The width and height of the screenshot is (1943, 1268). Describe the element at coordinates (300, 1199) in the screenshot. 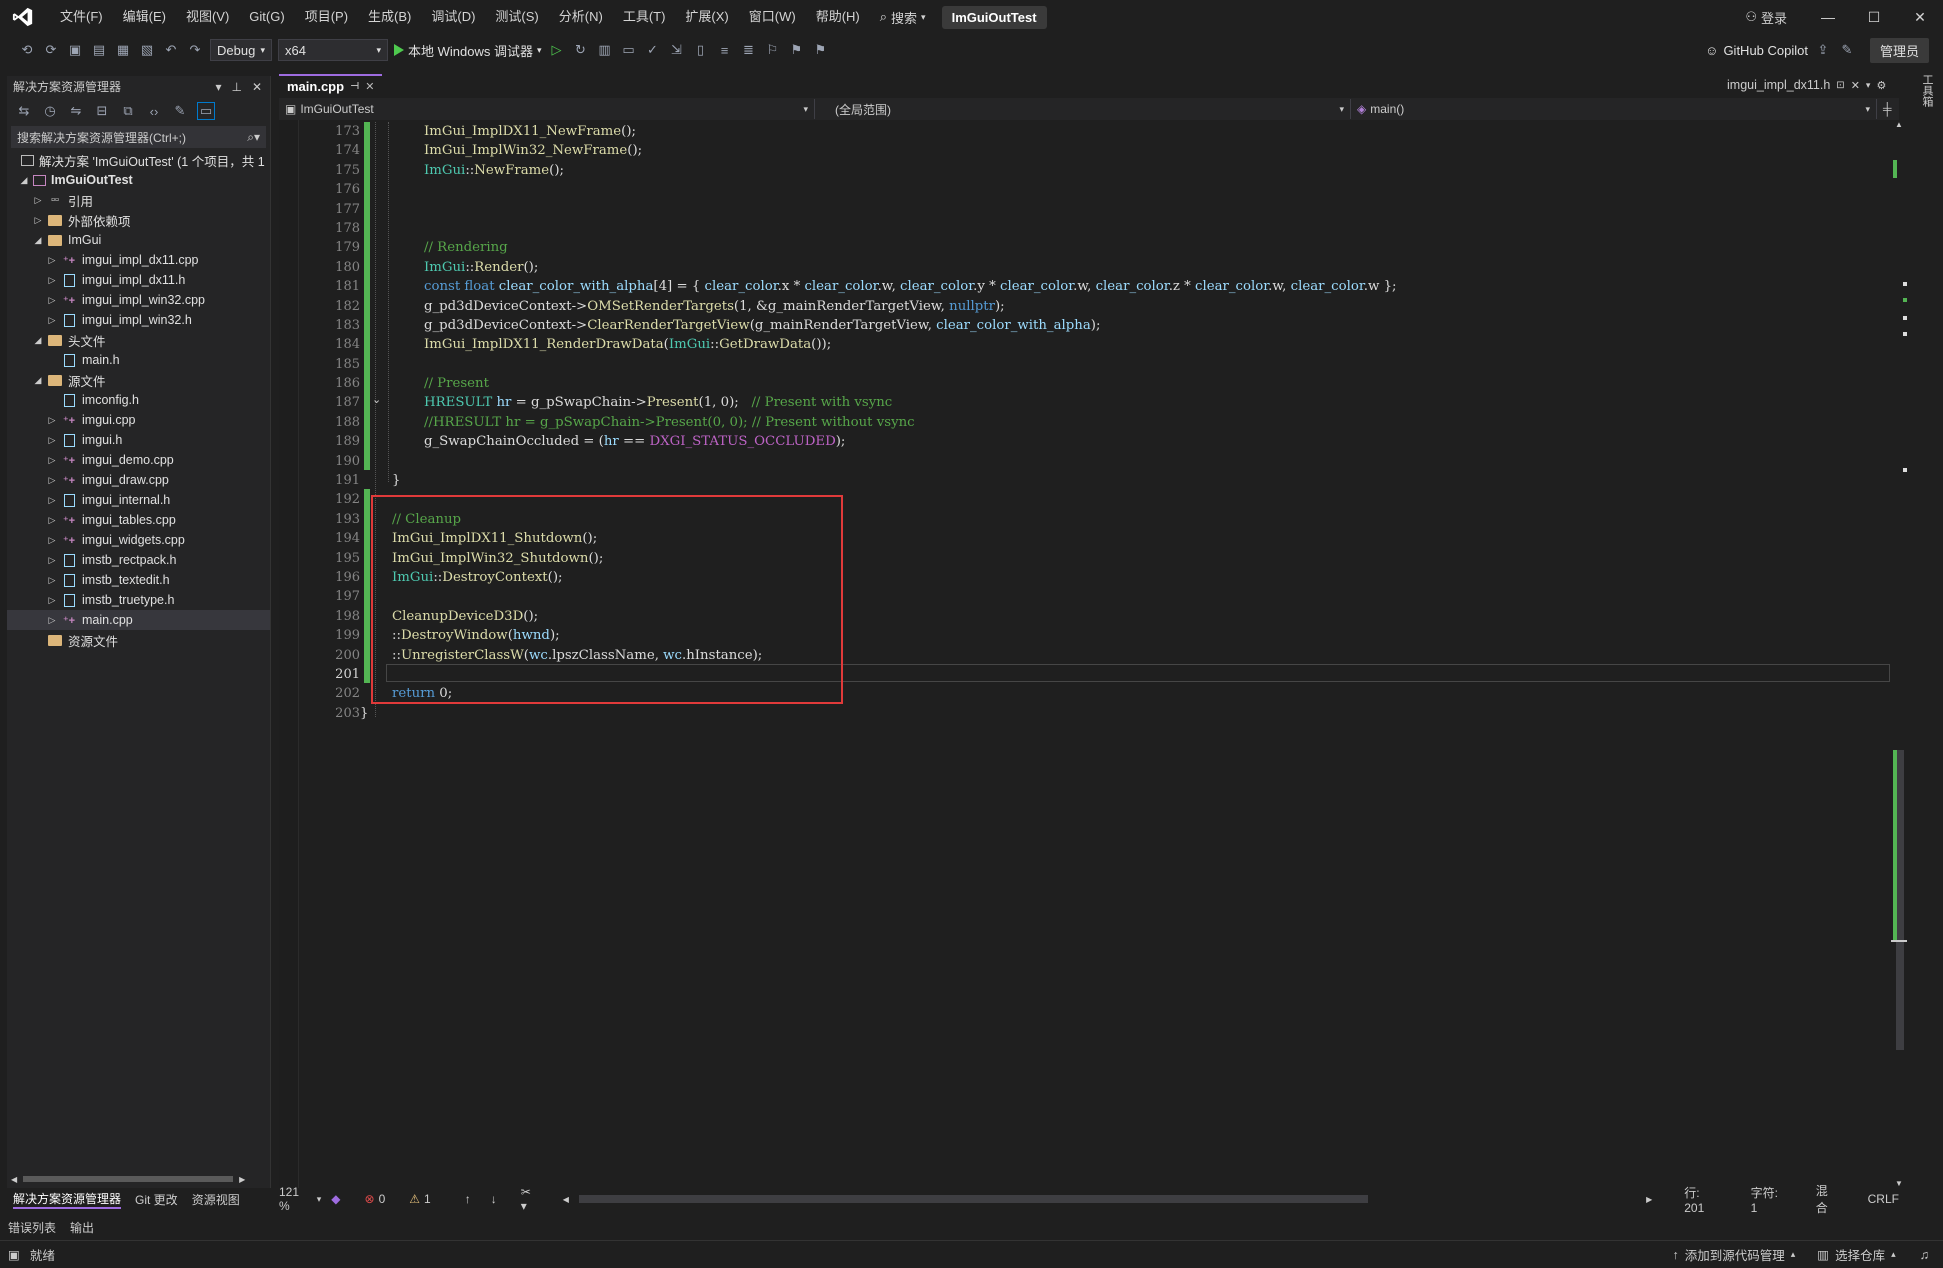

I see `zoom-dropdown: 121 % ▾` at that location.